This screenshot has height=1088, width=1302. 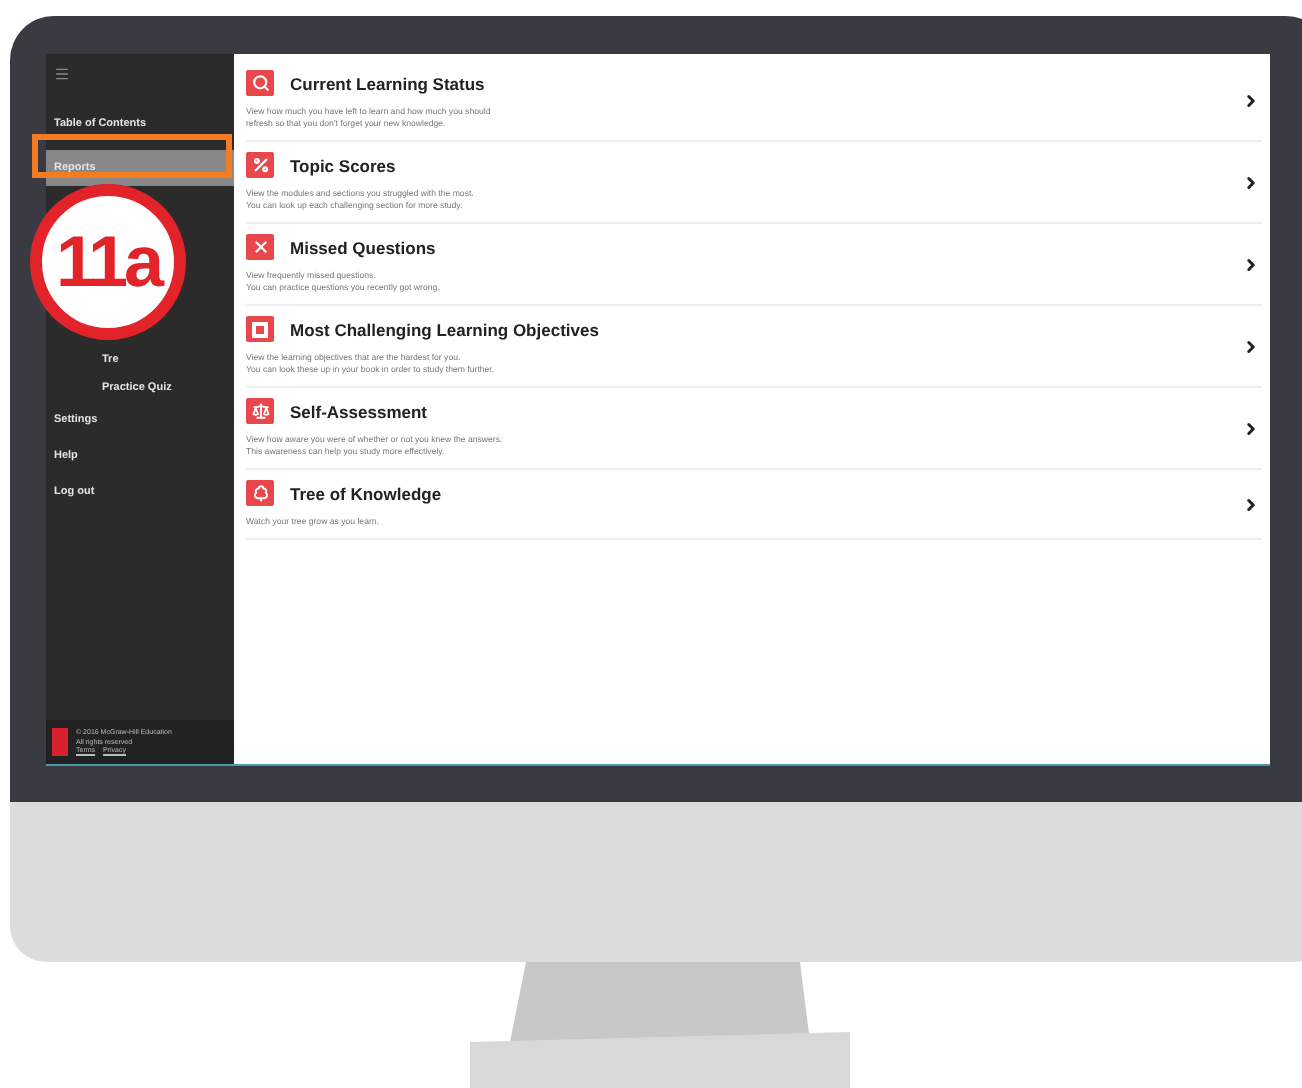 What do you see at coordinates (445, 329) in the screenshot?
I see `report-title: Most Challenging Learning Objectives` at bounding box center [445, 329].